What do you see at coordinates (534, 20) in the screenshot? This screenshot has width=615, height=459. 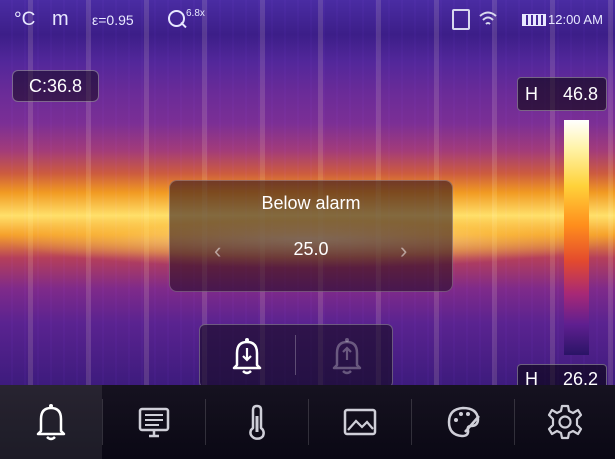 I see `battery-icon` at bounding box center [534, 20].